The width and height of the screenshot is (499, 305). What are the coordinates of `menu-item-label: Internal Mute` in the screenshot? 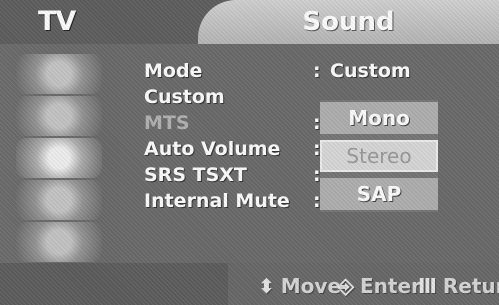 It's located at (217, 201).